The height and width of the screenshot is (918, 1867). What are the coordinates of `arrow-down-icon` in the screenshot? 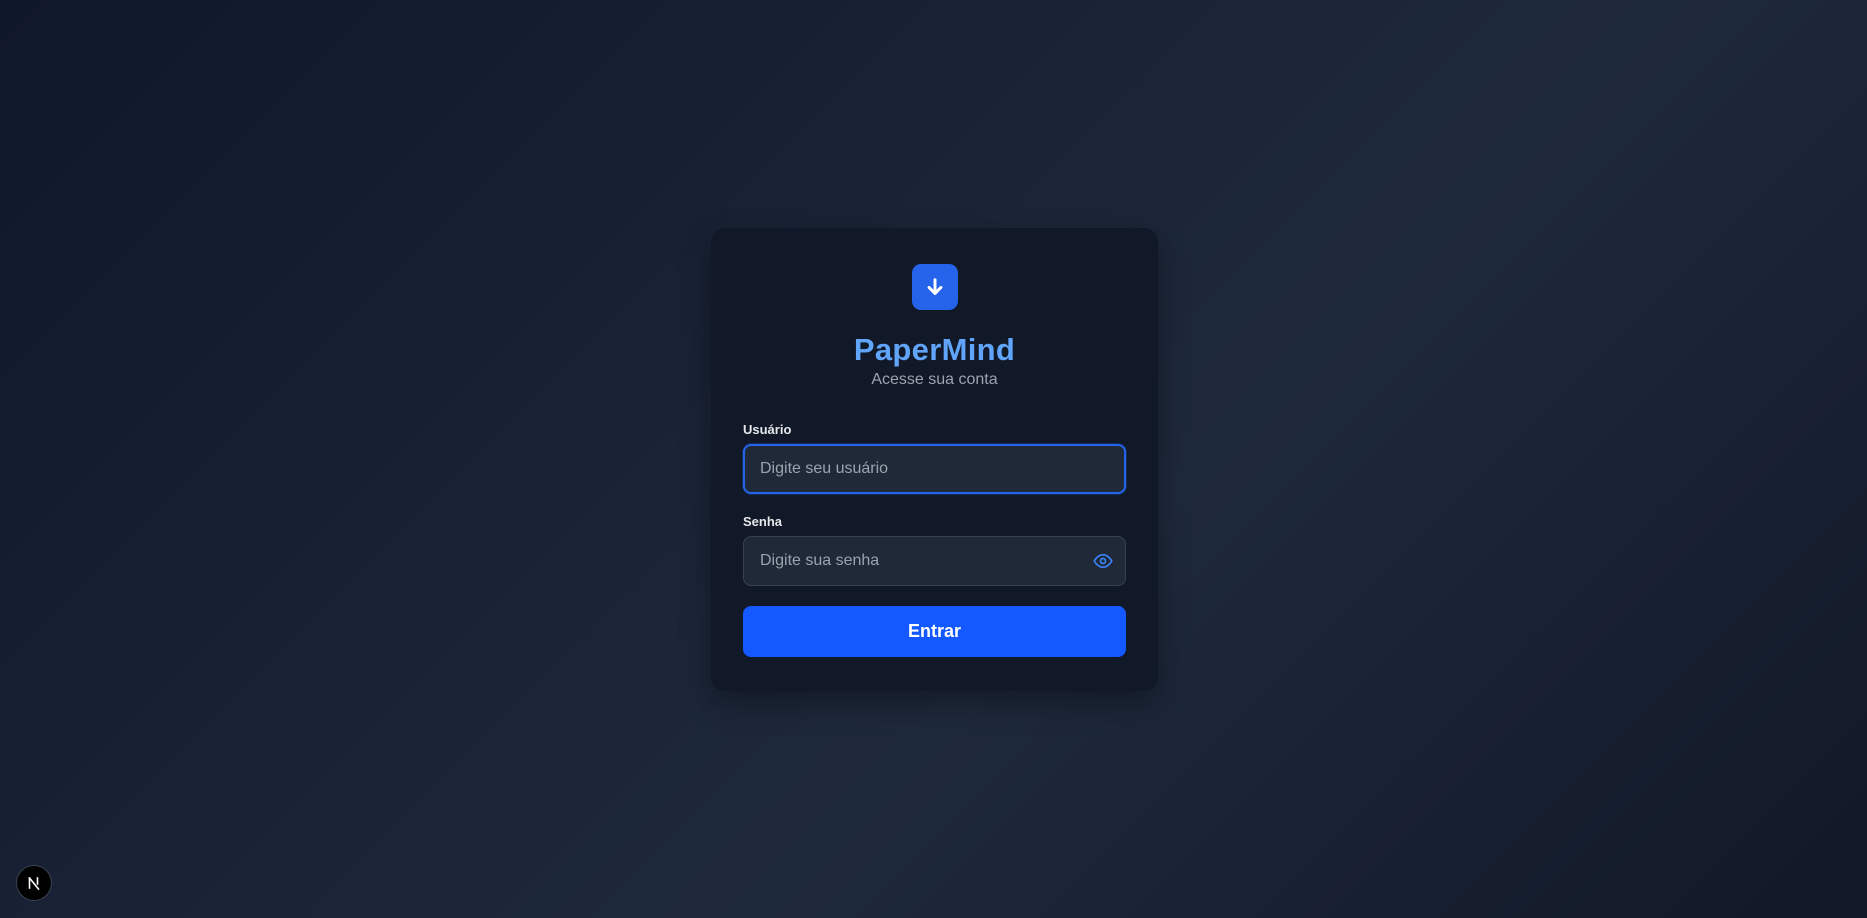 It's located at (934, 286).